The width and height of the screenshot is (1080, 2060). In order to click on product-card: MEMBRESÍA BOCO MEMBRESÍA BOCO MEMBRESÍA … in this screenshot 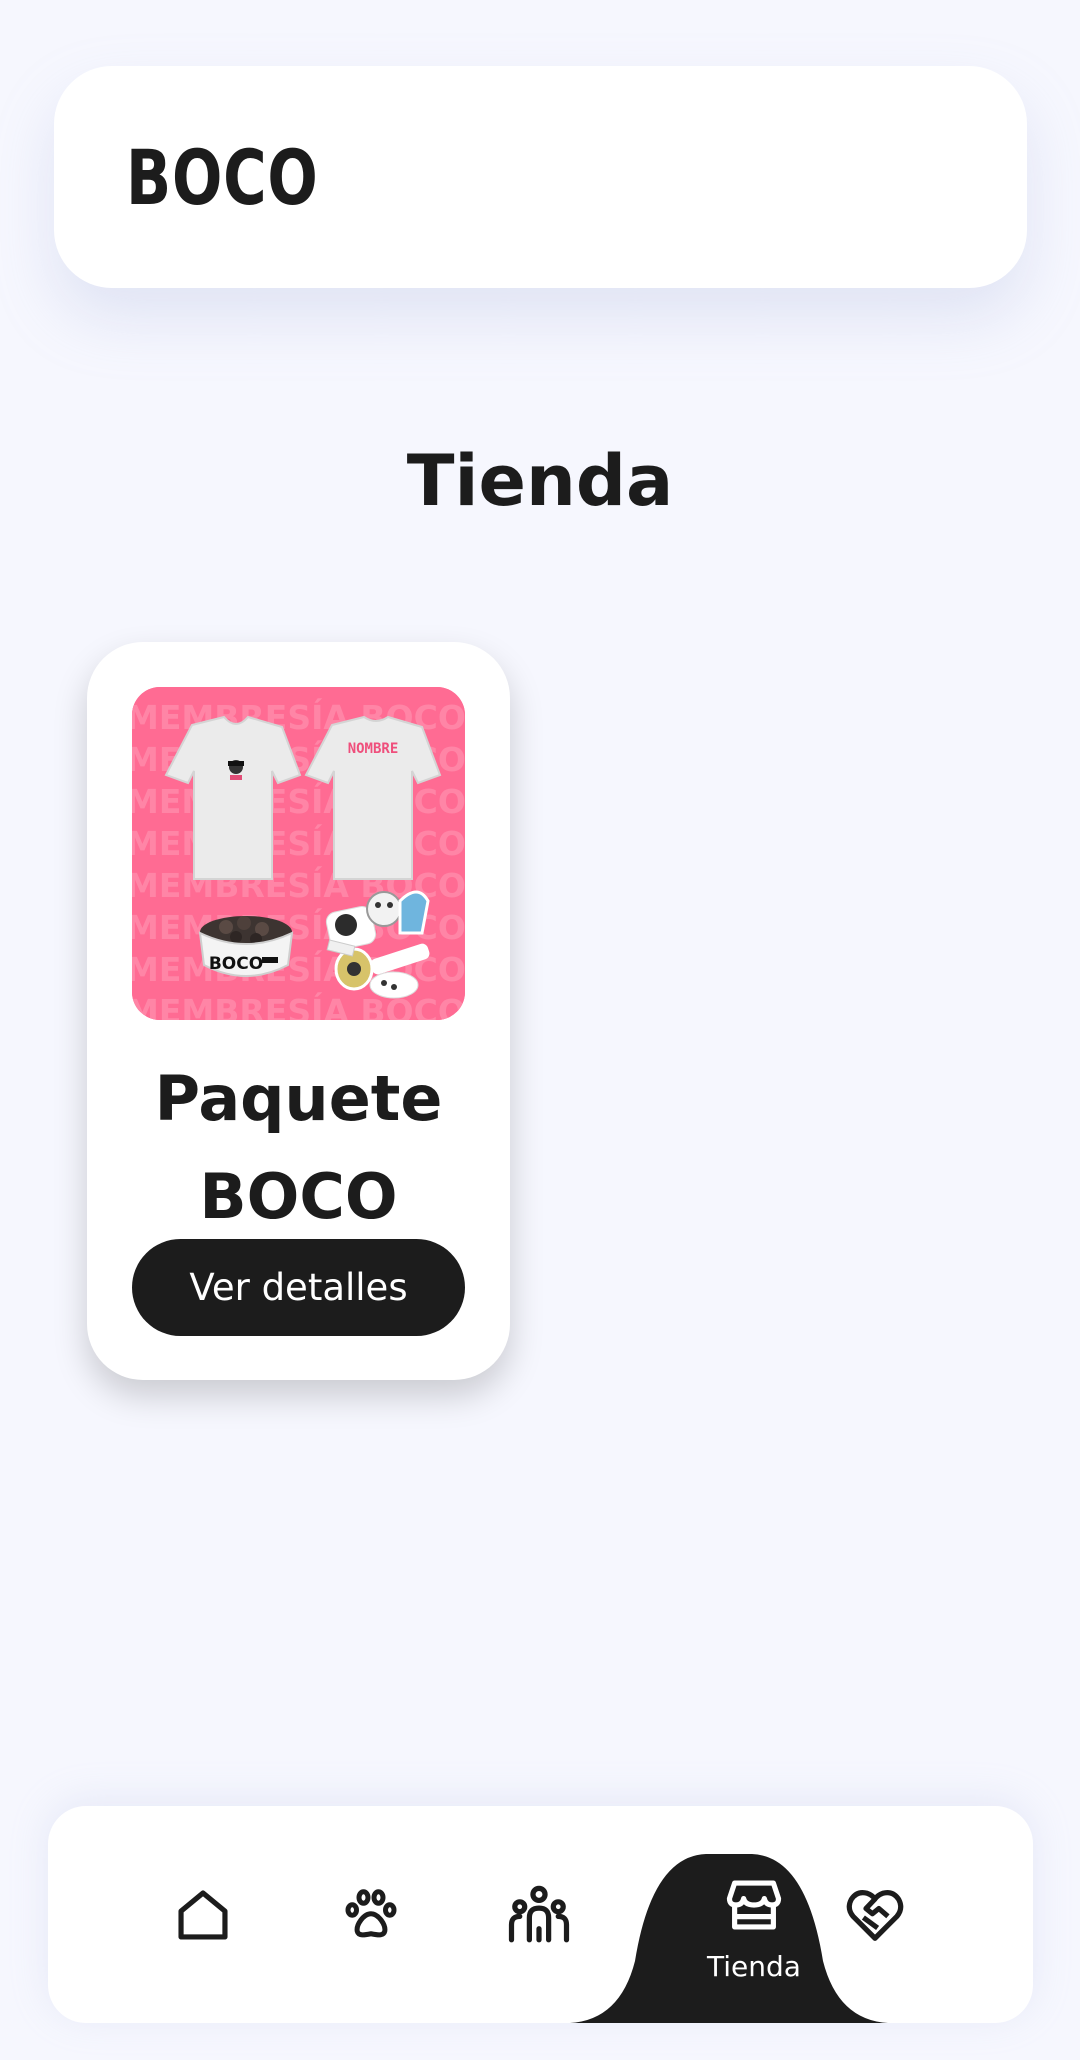, I will do `click(298, 1011)`.